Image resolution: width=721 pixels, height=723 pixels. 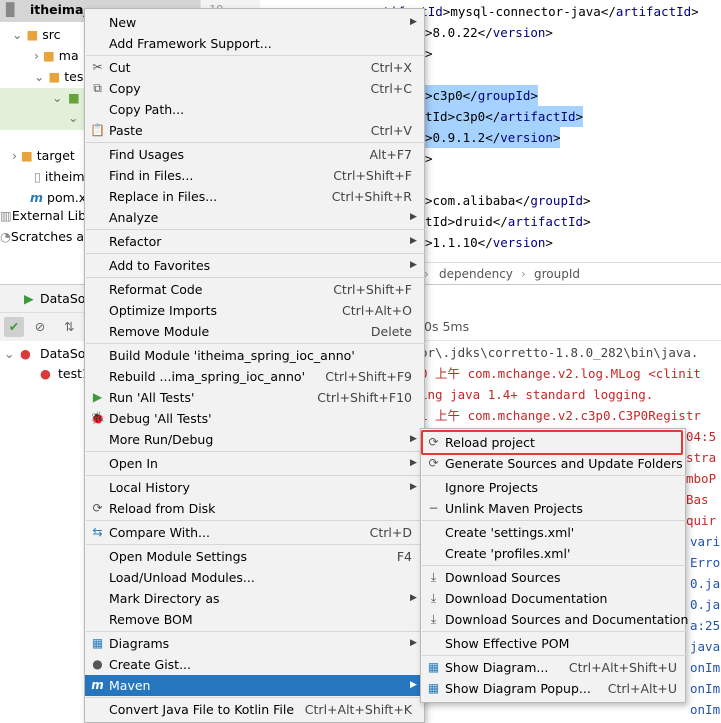 I want to click on menu-item-ignore-projects: Ignore Projects, so click(x=553, y=487).